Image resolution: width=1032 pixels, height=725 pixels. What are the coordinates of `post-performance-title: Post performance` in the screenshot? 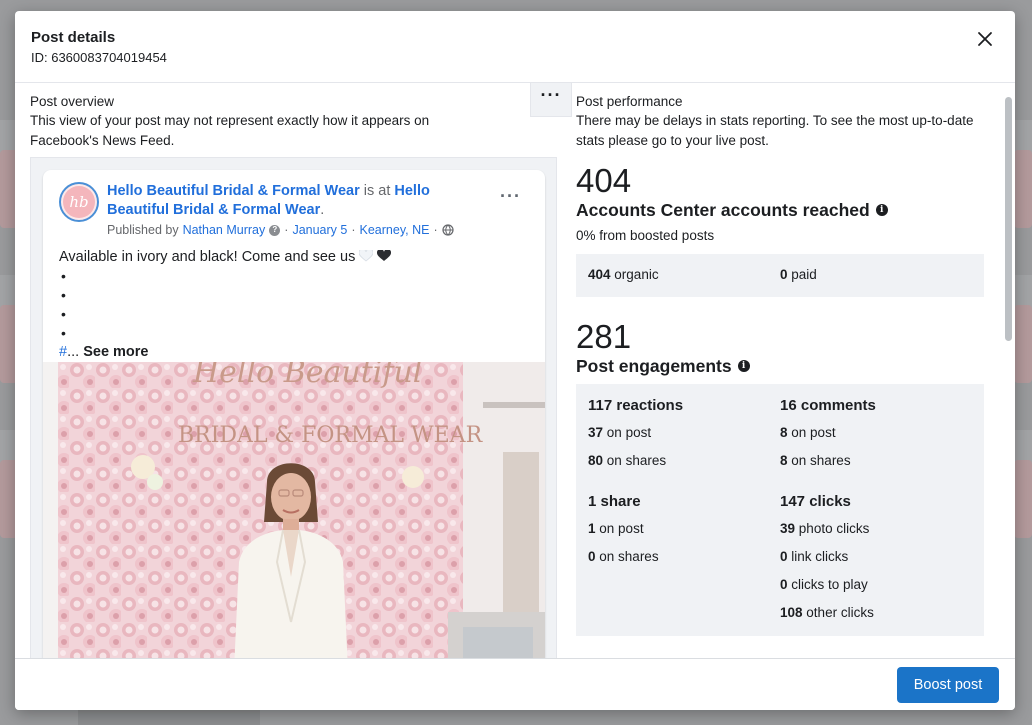 It's located at (629, 101).